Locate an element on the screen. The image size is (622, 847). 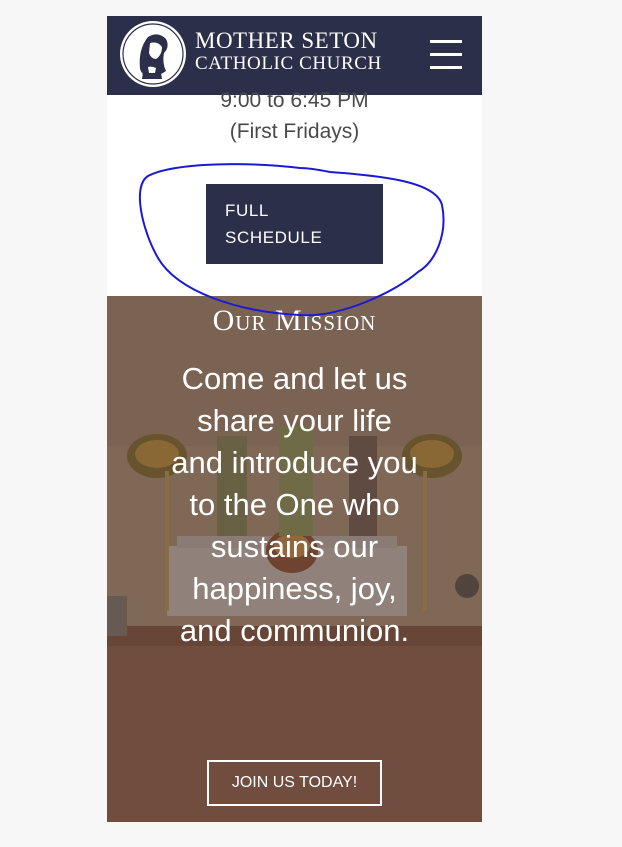
site-header: MOTHER SETON CATHOLIC CHURCH is located at coordinates (294, 55).